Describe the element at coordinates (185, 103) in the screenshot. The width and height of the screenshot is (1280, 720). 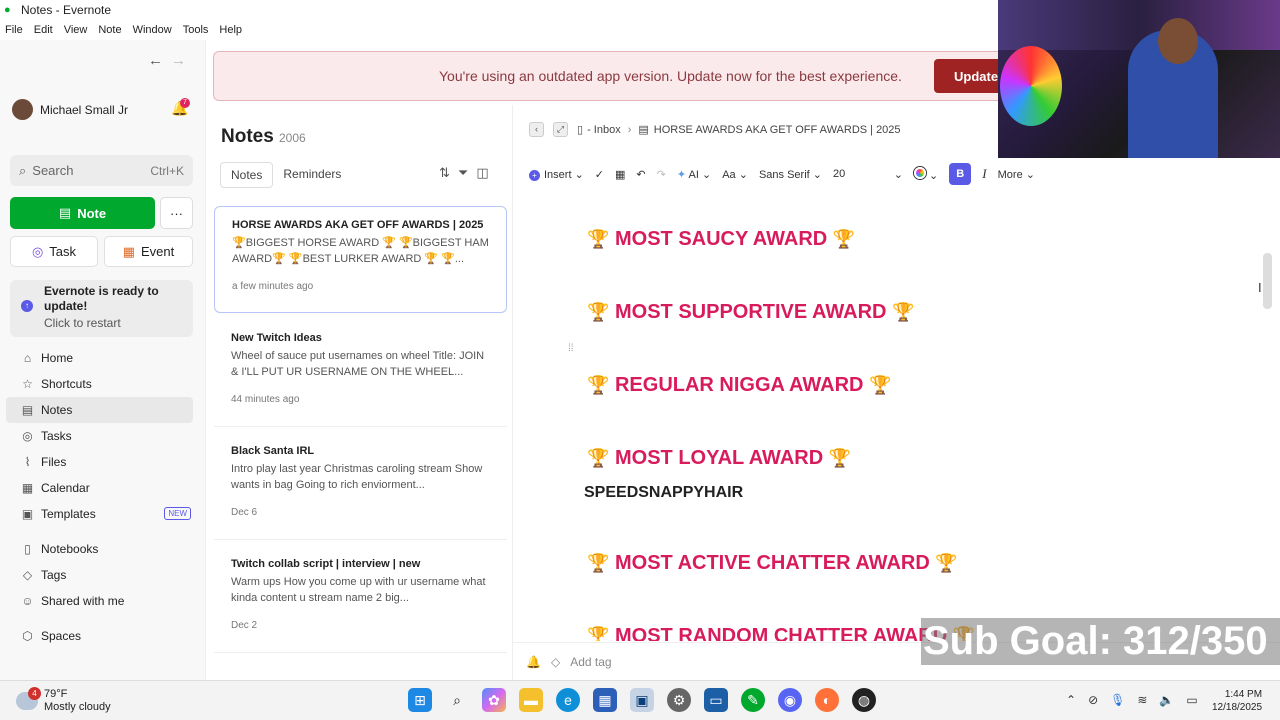
I see `notification-badge: 7` at that location.